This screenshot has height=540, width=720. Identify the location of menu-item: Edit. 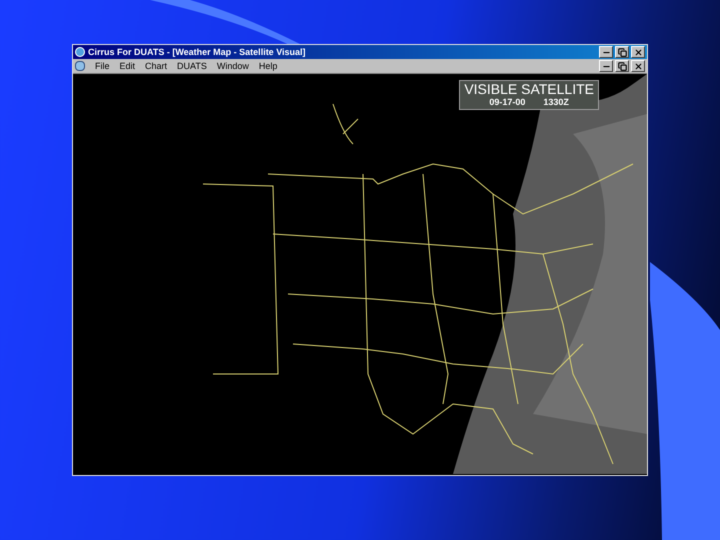
(128, 66).